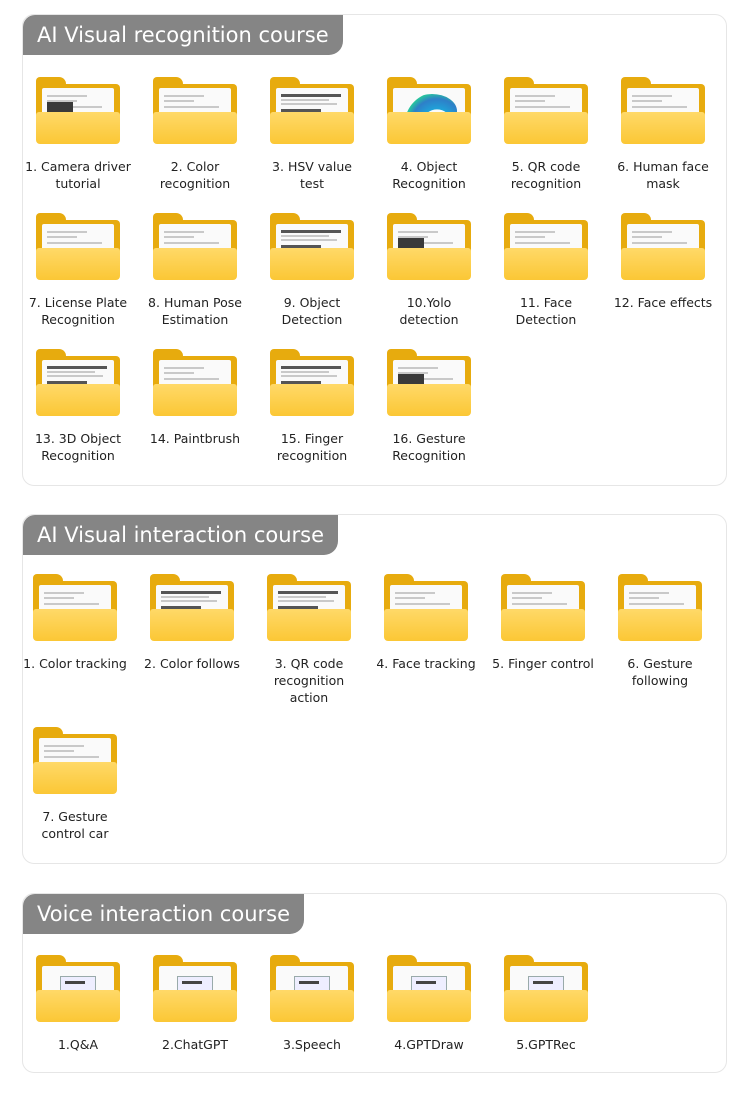 The width and height of the screenshot is (750, 1102). Describe the element at coordinates (195, 1044) in the screenshot. I see `folder-label: 2.ChatGPT` at that location.